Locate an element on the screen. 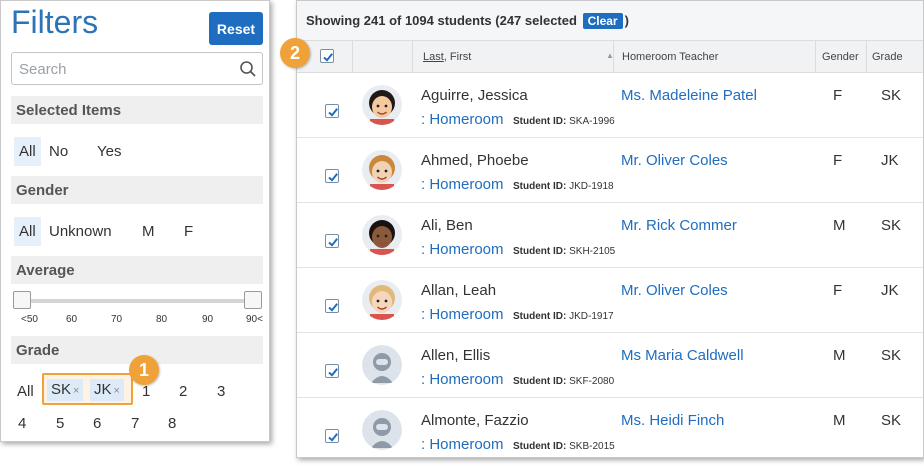  grade-option-1: 1 is located at coordinates (146, 391).